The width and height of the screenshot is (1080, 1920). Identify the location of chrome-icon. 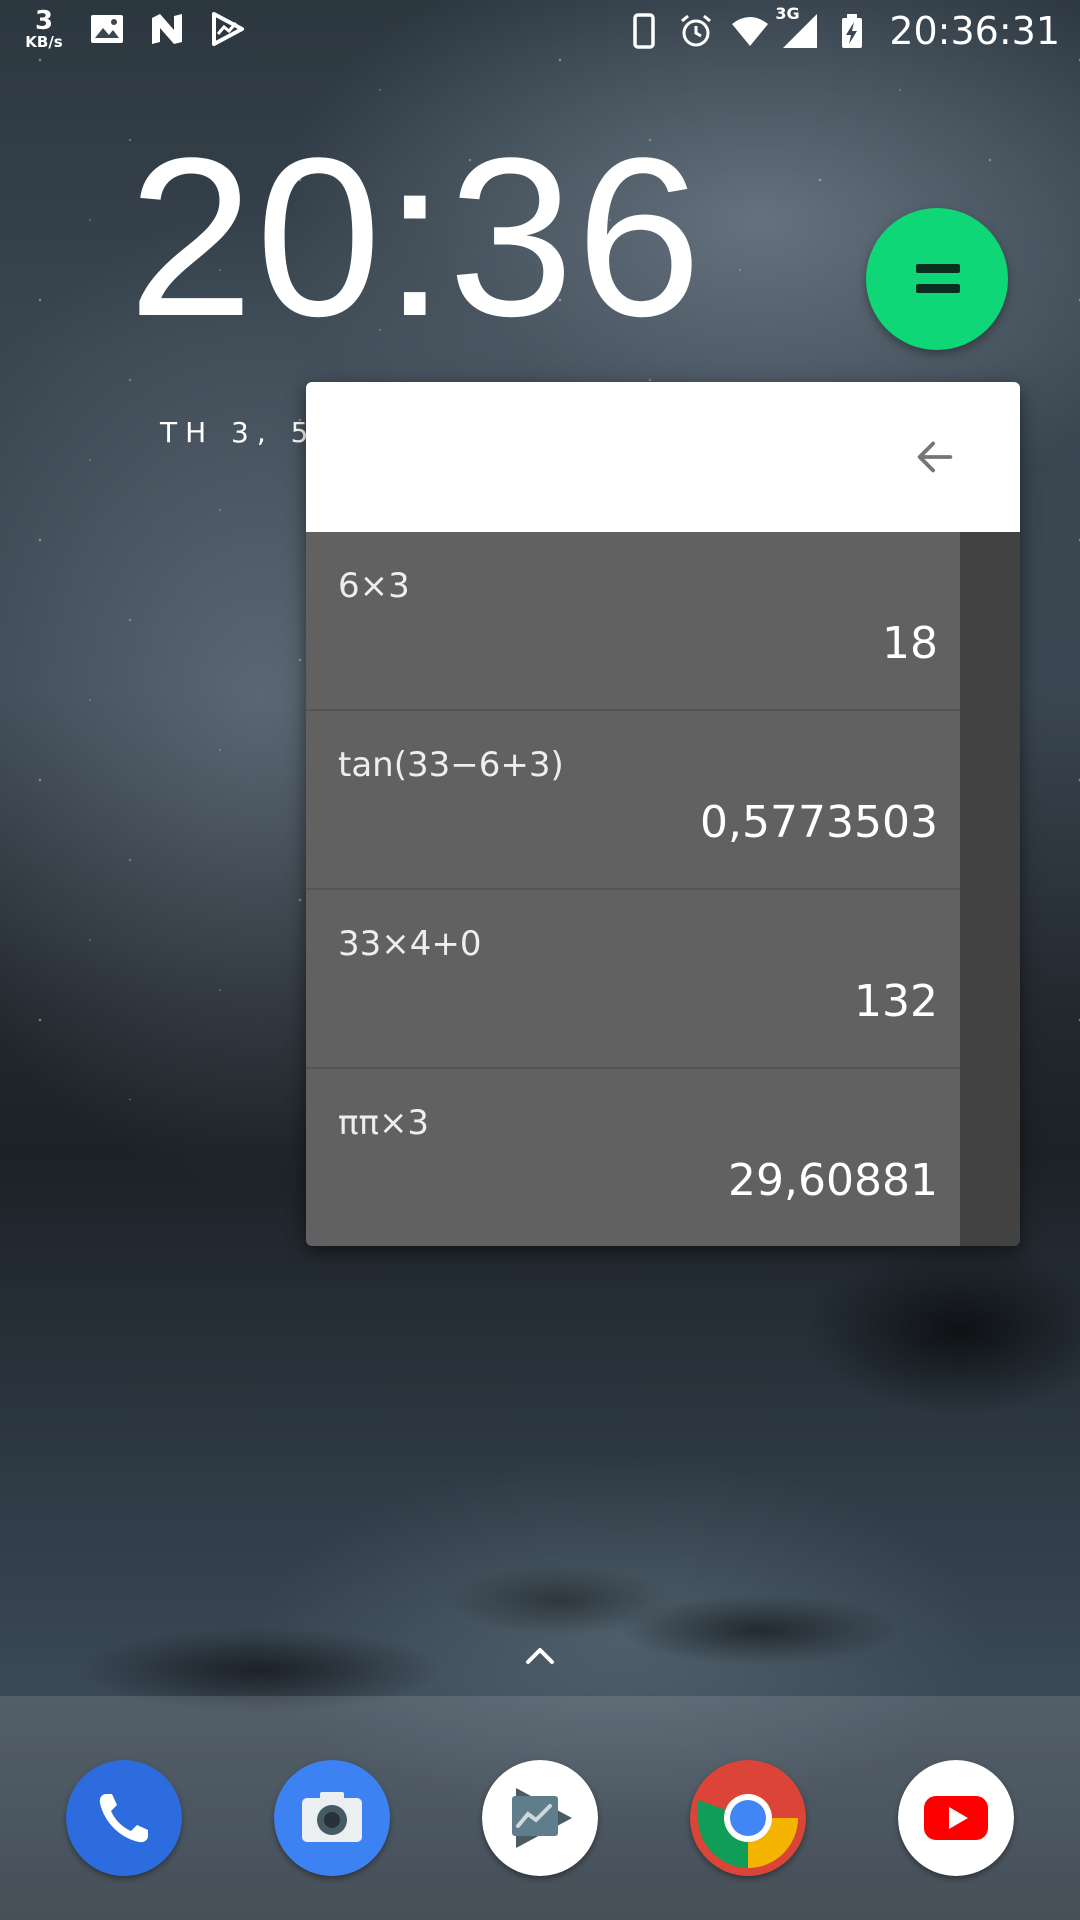
(748, 1818).